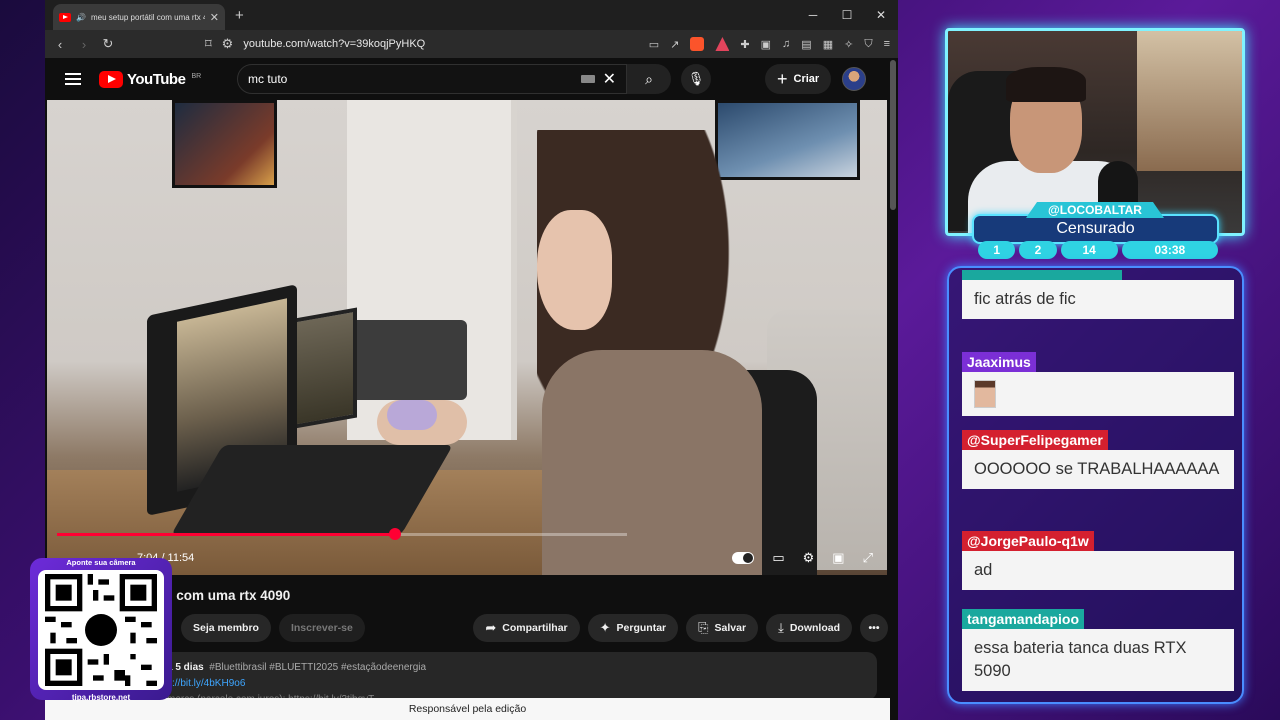  I want to click on url-text: youtube.com/watch?v=39koqjPyHKQ, so click(334, 44).